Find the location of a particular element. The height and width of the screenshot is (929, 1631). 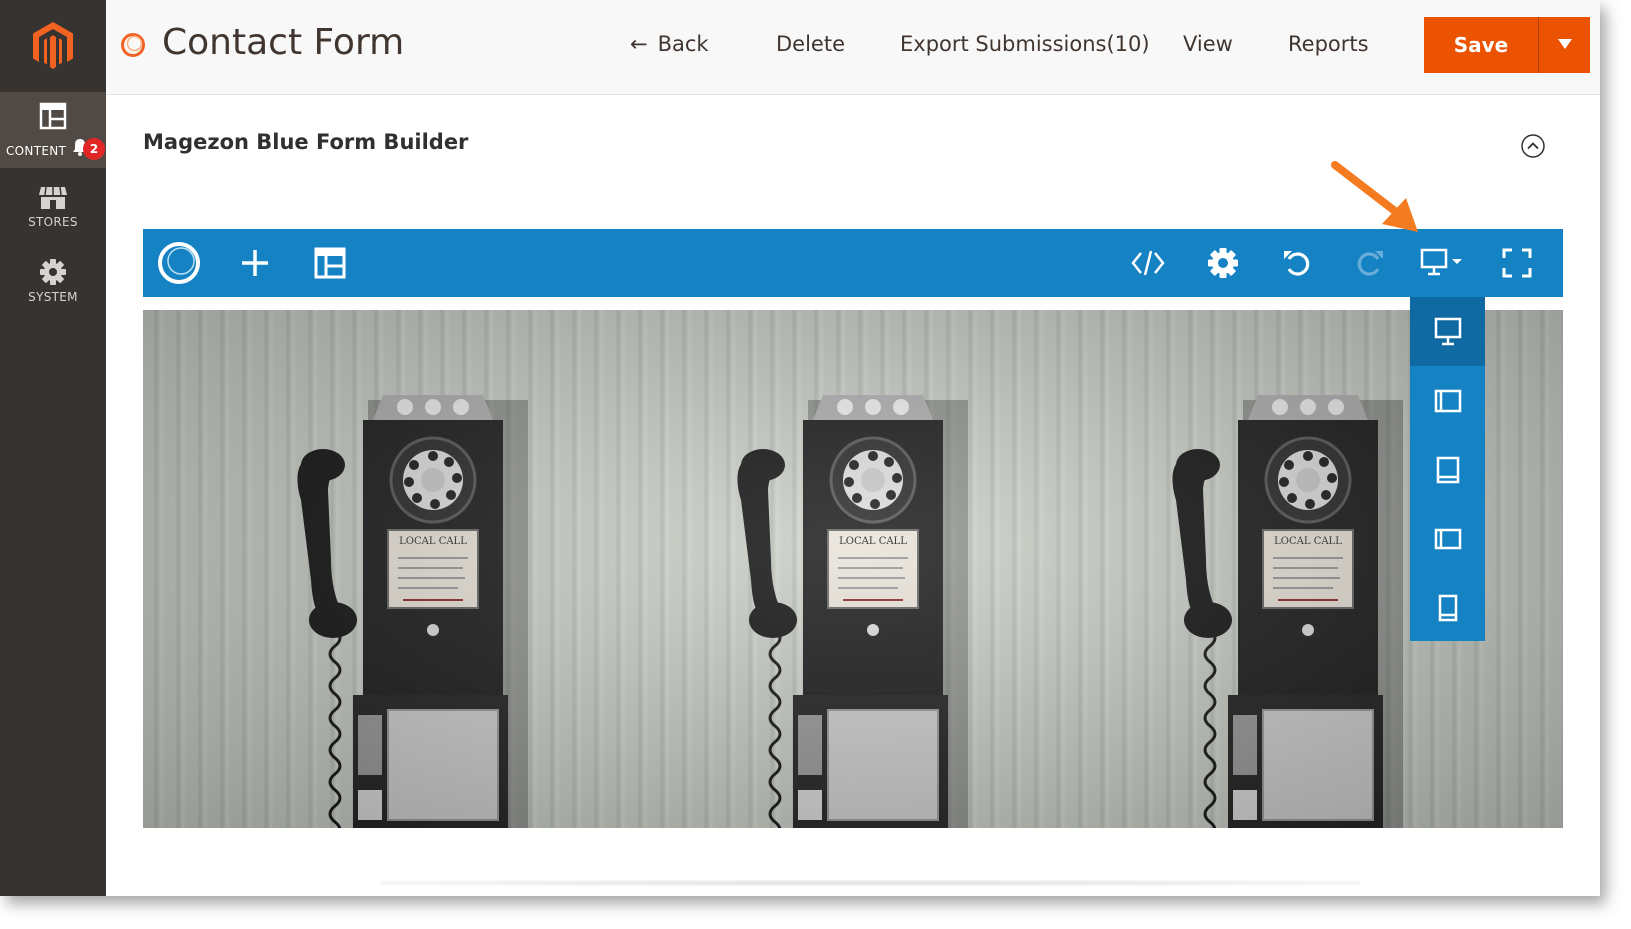

collapse-icon is located at coordinates (1533, 146).